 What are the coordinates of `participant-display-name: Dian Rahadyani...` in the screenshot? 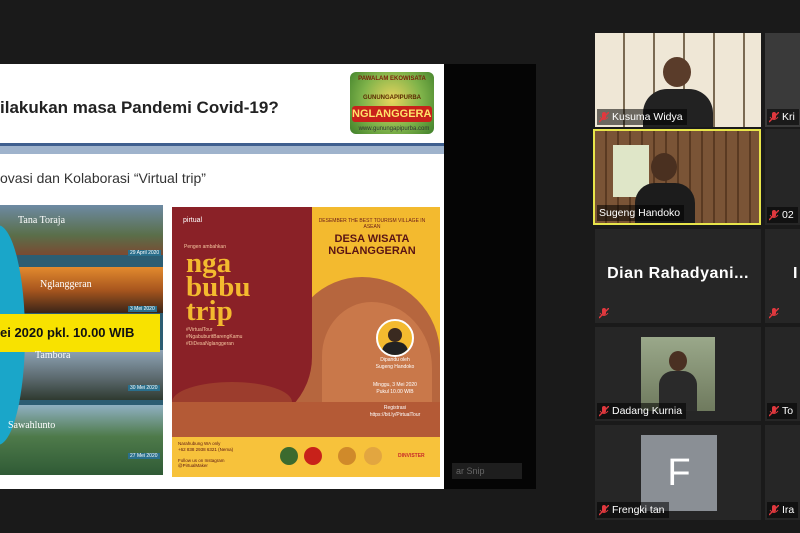 It's located at (678, 273).